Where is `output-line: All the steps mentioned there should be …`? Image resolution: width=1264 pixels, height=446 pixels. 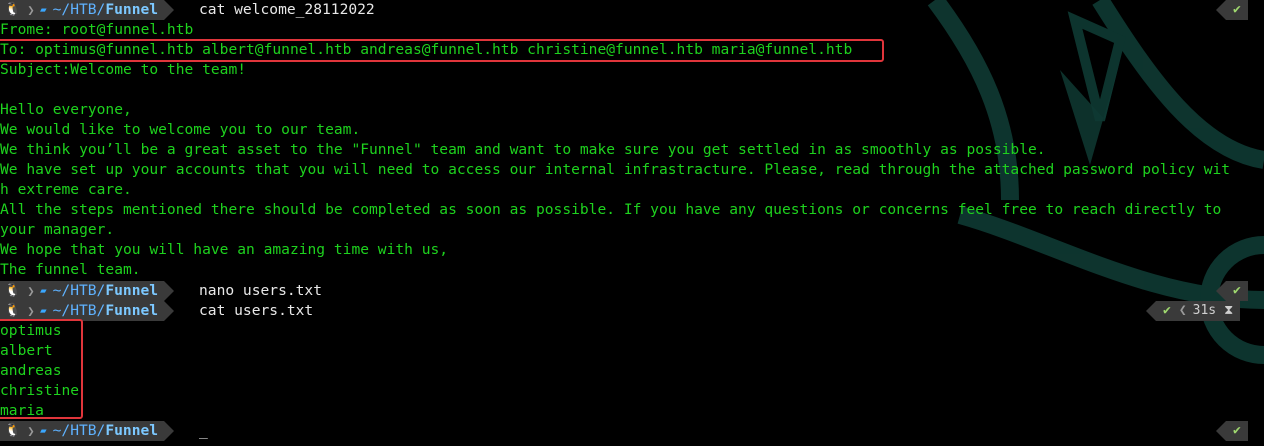
output-line: All the steps mentioned there should be … is located at coordinates (611, 209).